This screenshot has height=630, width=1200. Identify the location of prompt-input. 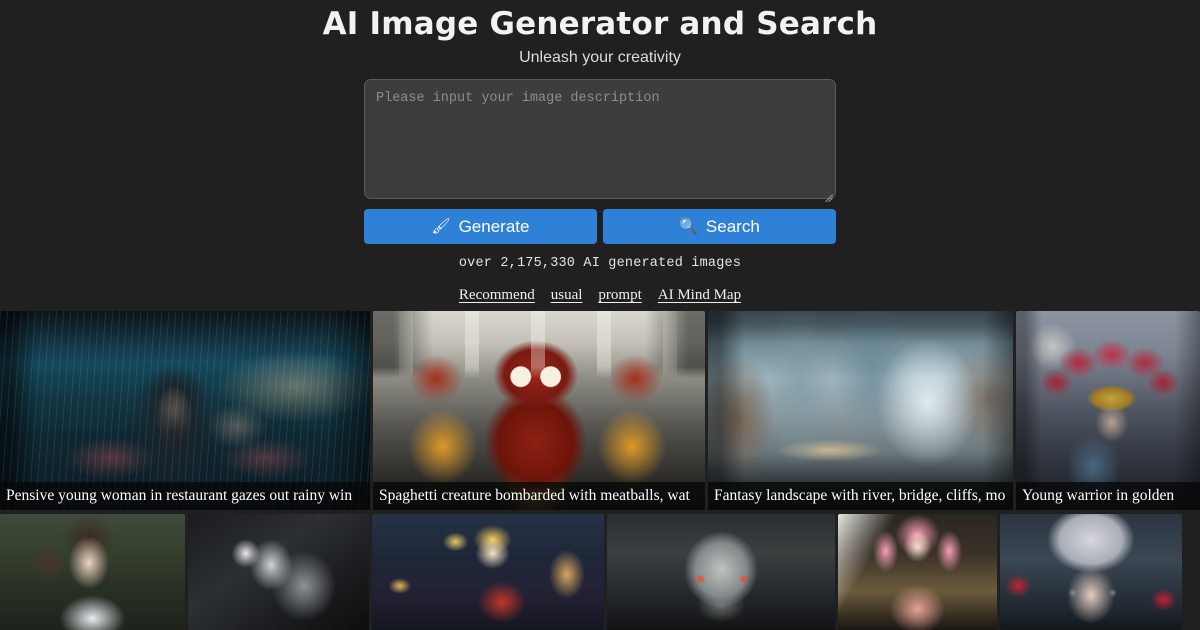
(600, 139).